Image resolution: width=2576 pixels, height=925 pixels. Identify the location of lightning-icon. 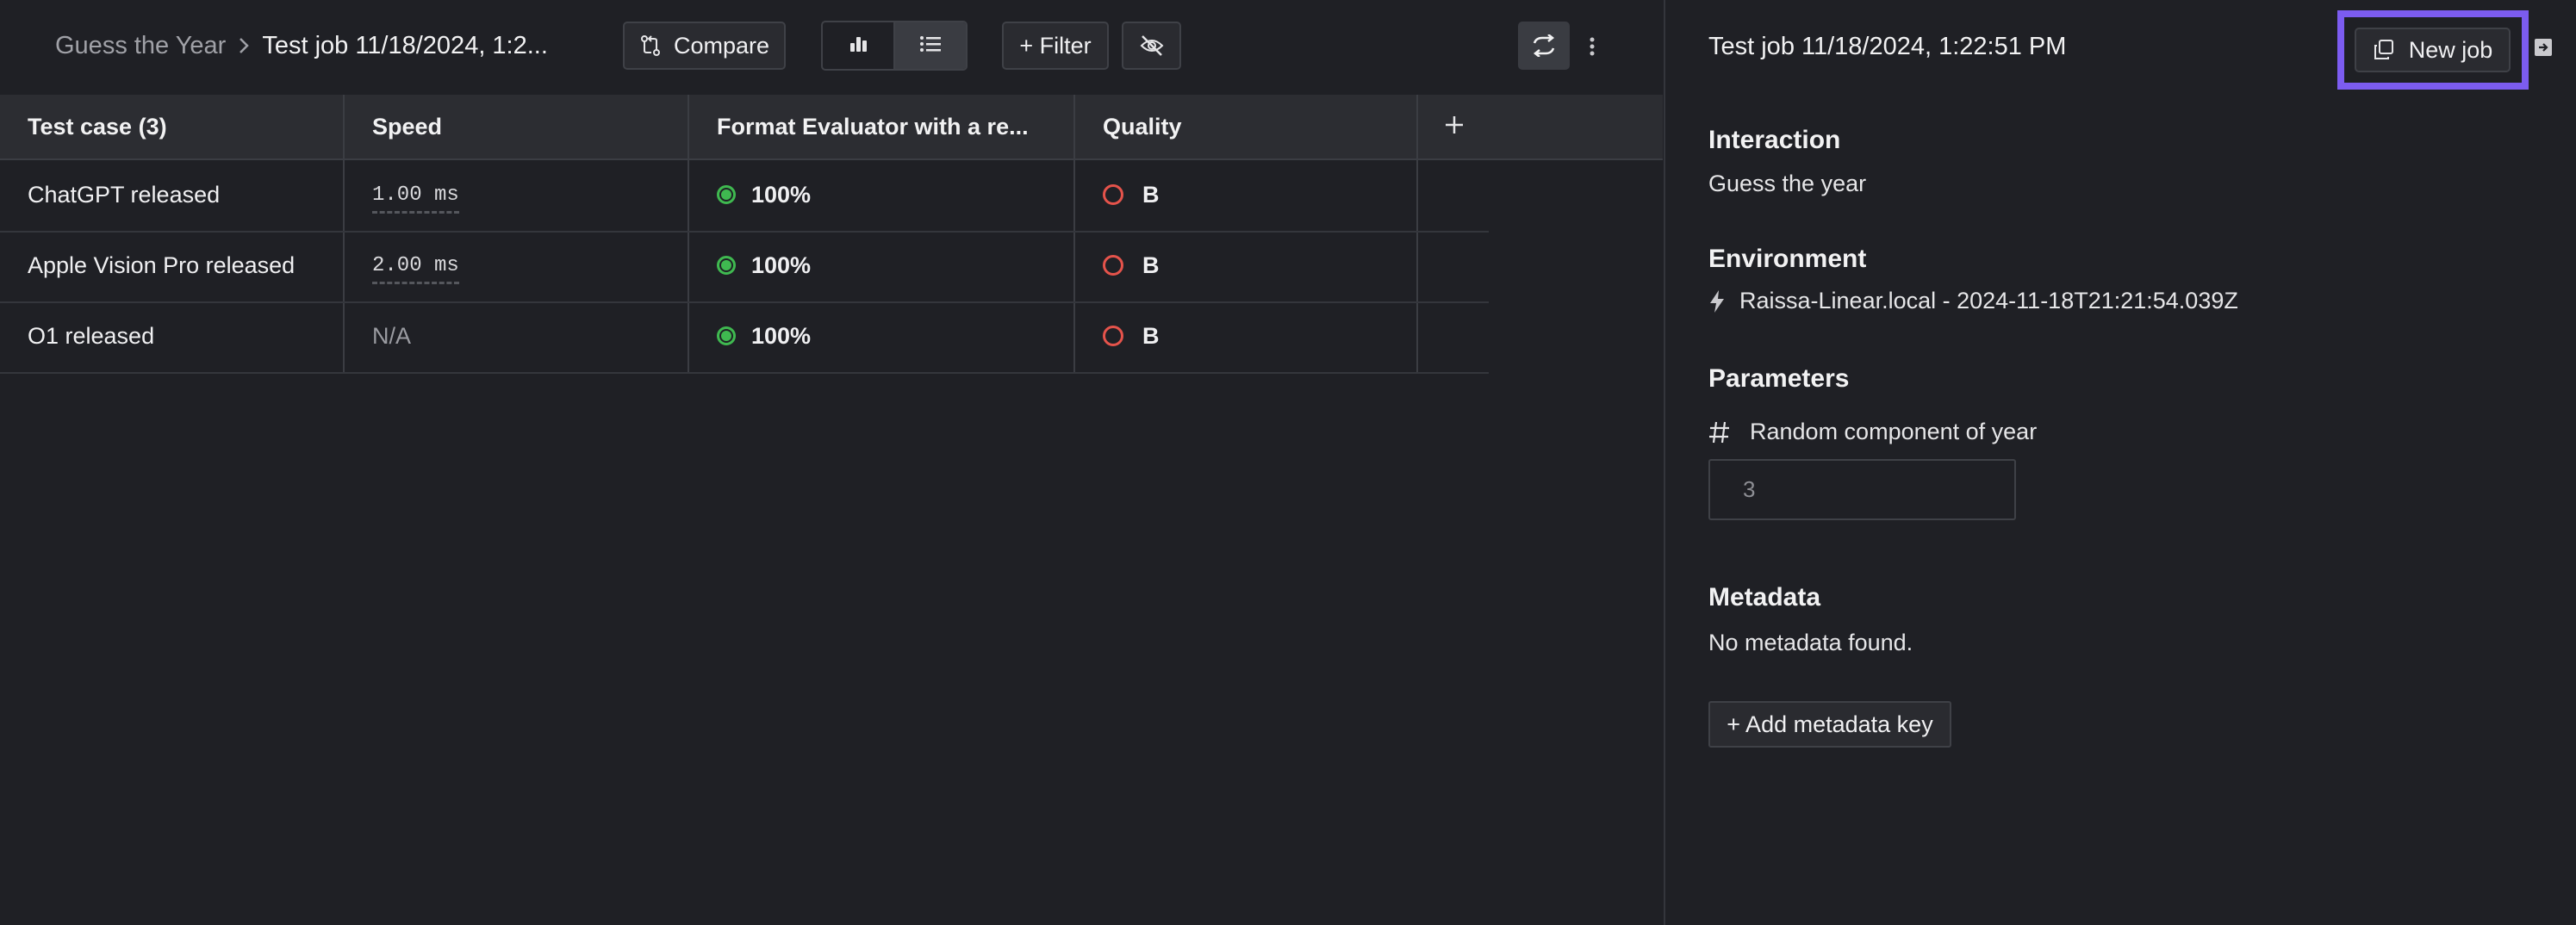
(1717, 301).